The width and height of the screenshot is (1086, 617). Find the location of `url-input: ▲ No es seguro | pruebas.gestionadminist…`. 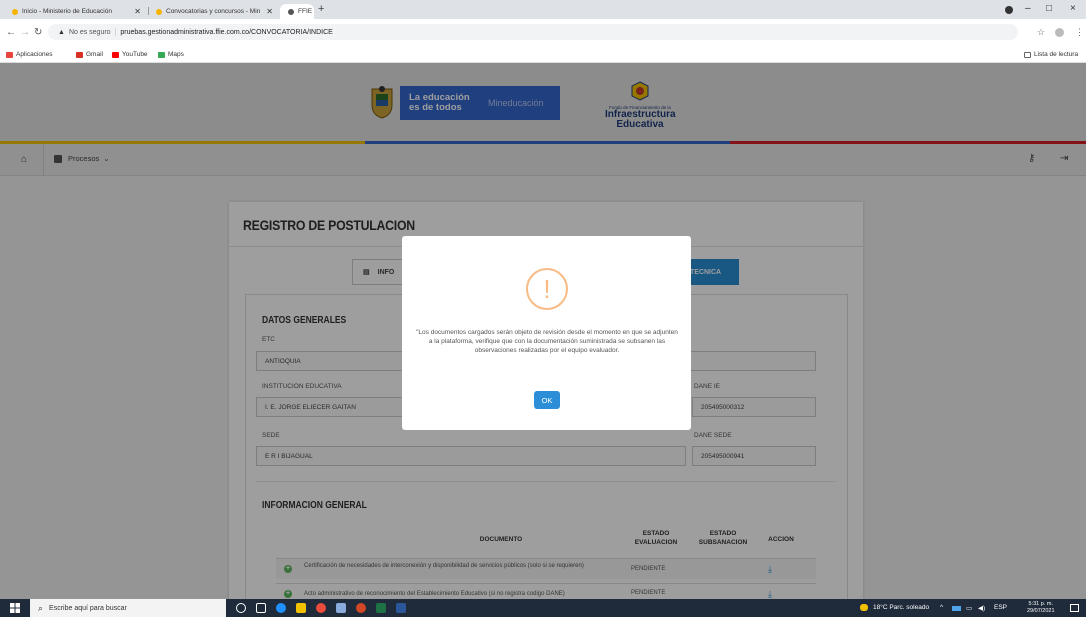

url-input: ▲ No es seguro | pruebas.gestionadminist… is located at coordinates (533, 32).